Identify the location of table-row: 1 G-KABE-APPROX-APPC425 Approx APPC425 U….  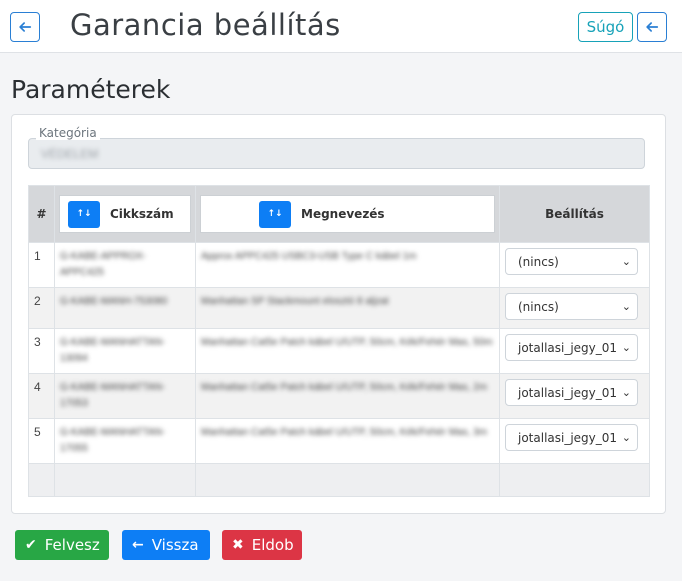
(339, 265).